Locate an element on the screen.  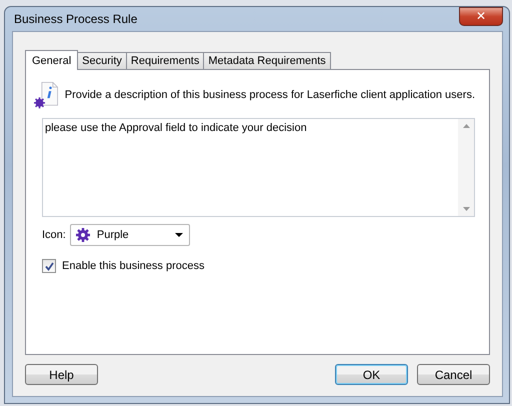
dialog-button: Help is located at coordinates (61, 374).